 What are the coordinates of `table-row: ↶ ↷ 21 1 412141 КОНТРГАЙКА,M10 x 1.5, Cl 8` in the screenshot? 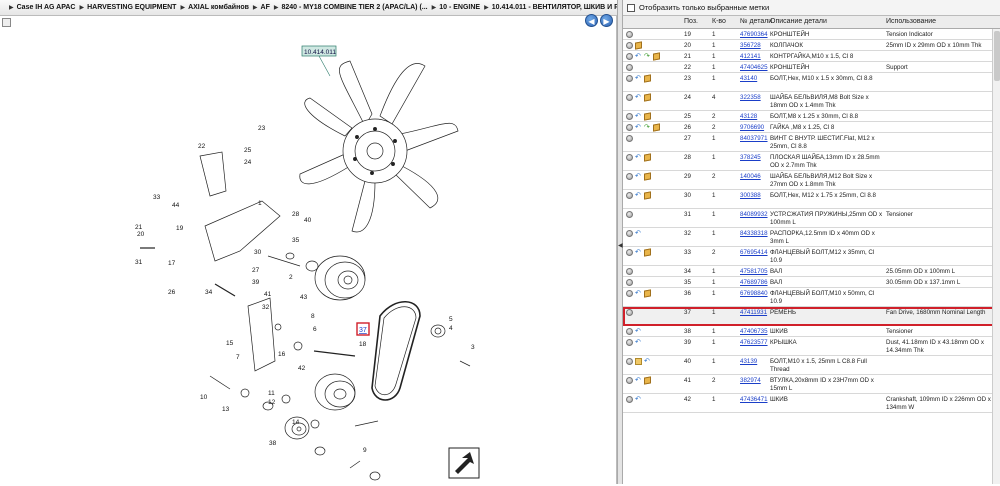 It's located at (811, 56).